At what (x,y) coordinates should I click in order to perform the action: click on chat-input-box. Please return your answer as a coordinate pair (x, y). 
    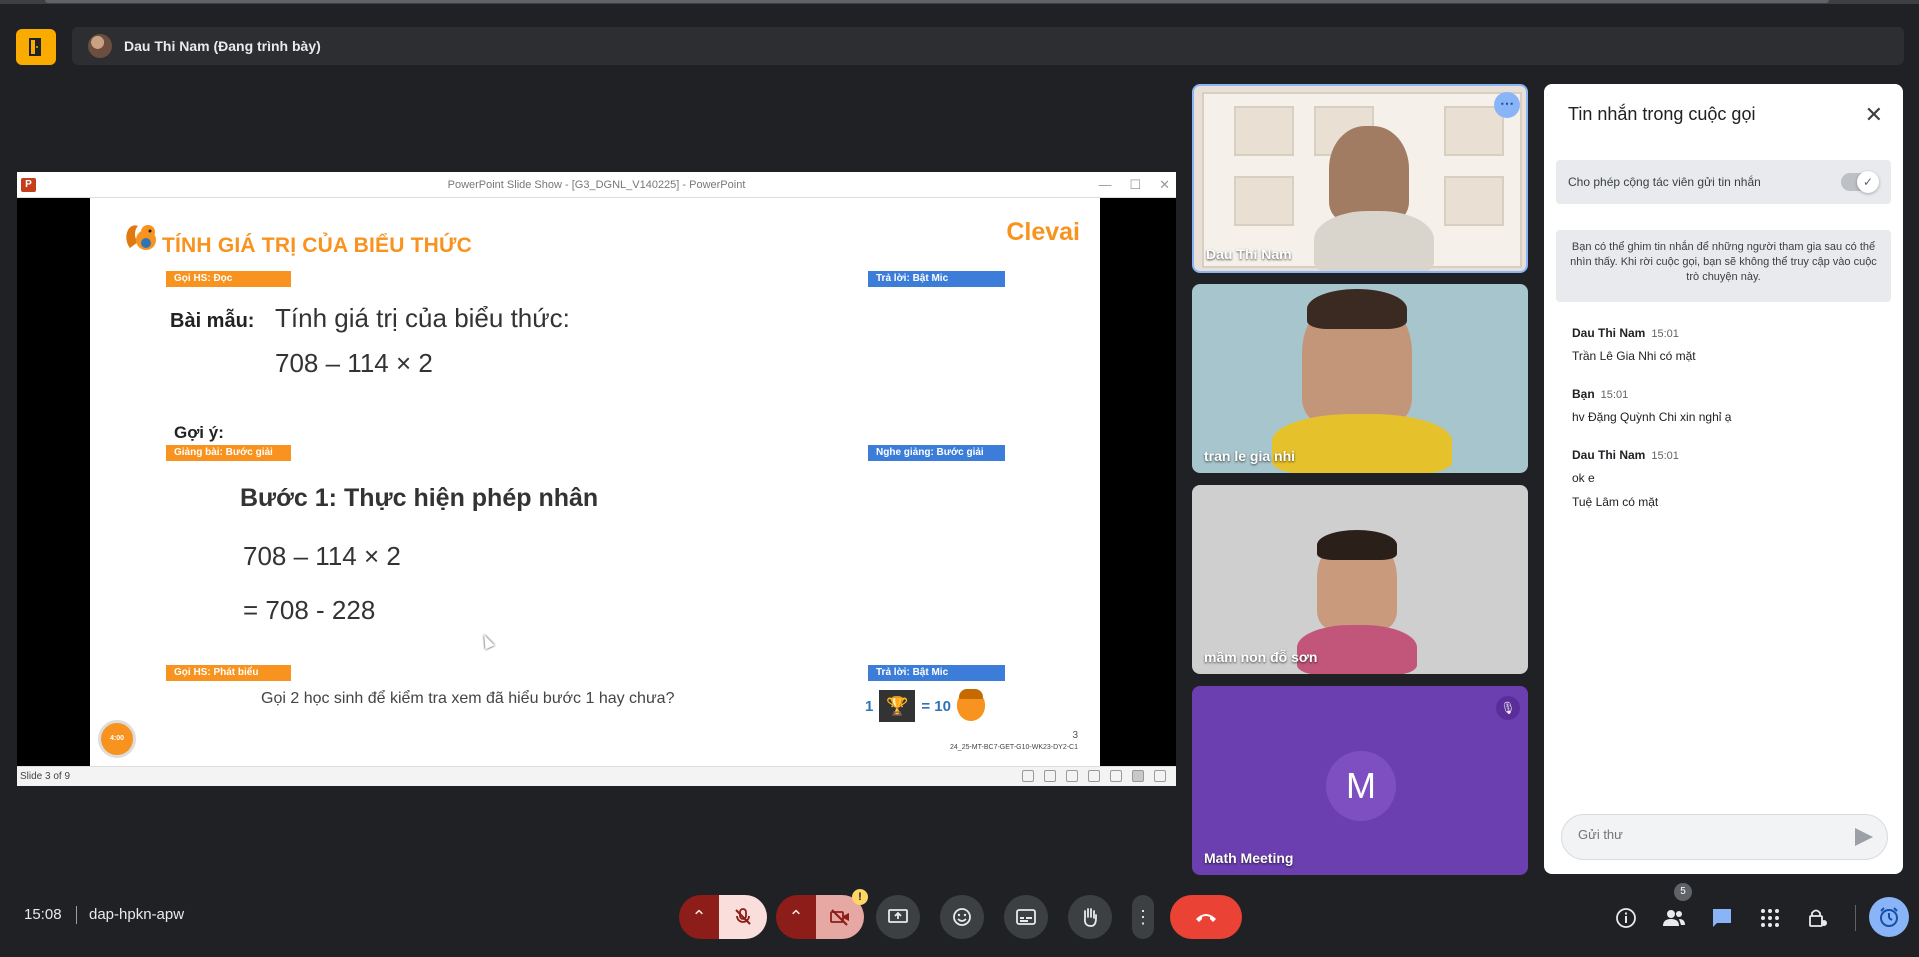
    Looking at the image, I should click on (1724, 837).